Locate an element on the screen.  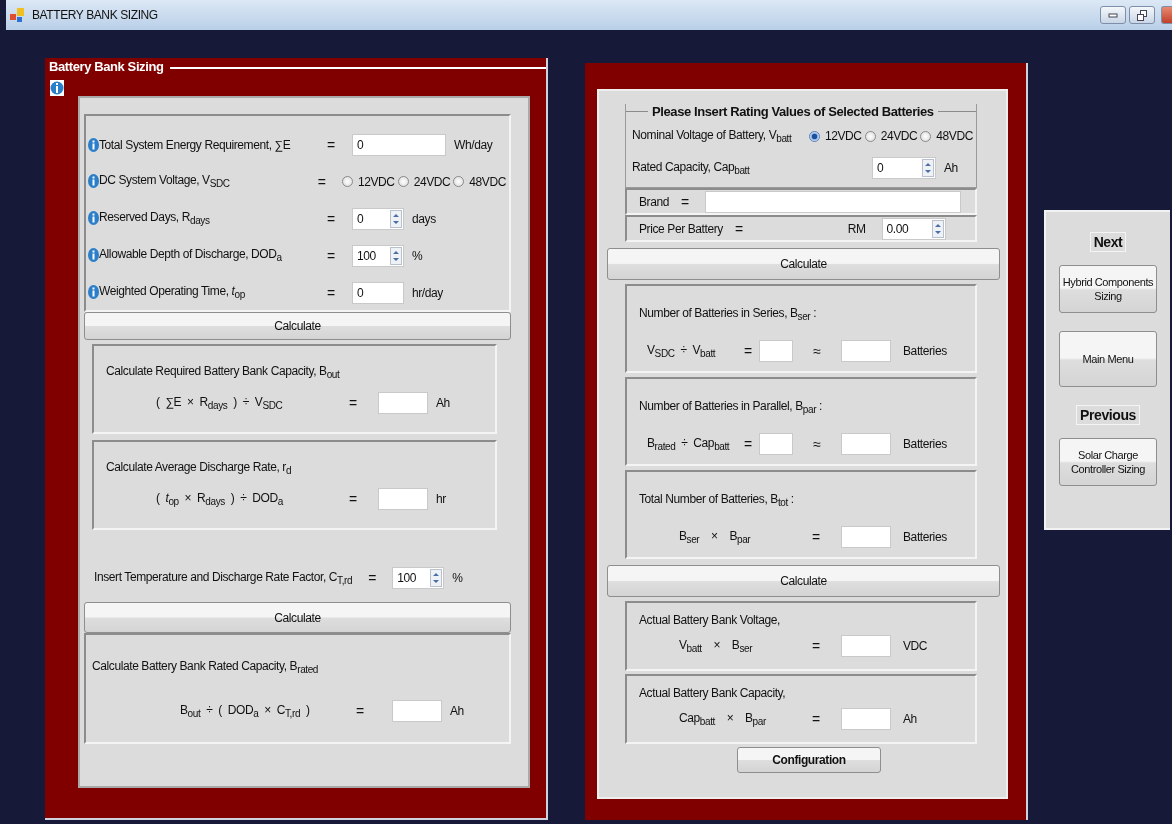
formula: V$_{batt}$ × B$_{ser}$ is located at coordinates (716, 646).